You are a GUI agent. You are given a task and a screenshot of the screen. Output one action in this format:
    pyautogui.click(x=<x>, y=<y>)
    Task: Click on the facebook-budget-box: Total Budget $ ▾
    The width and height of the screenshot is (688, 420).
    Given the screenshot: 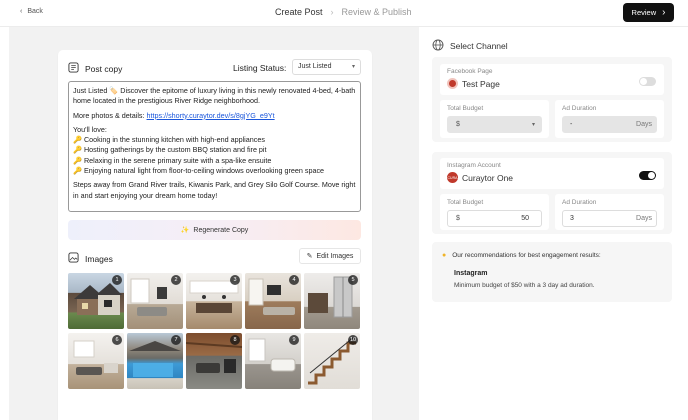 What is the action you would take?
    pyautogui.click(x=494, y=119)
    